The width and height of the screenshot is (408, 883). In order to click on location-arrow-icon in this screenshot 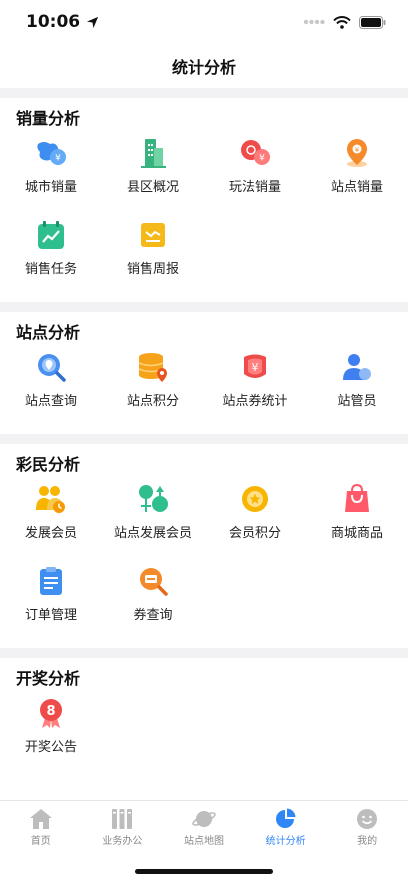, I will do `click(93, 22)`.